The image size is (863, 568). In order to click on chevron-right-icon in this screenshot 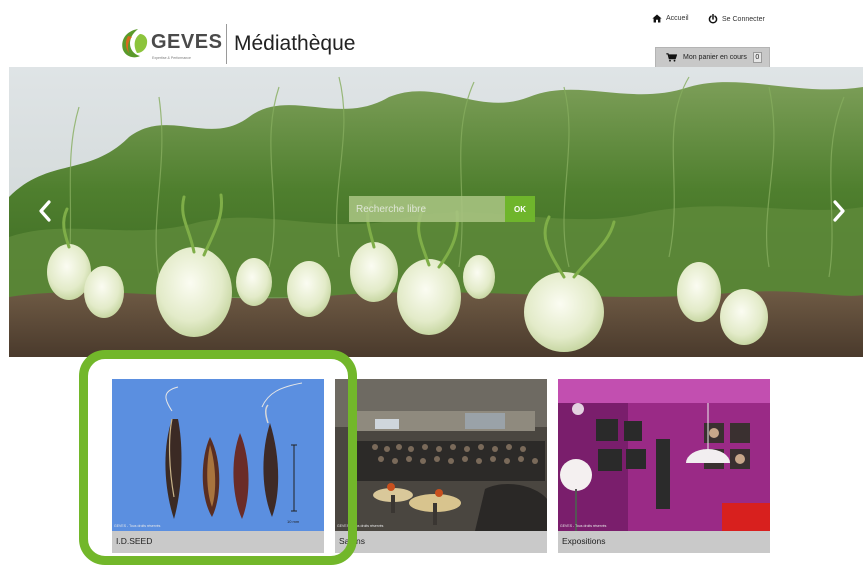, I will do `click(839, 211)`.